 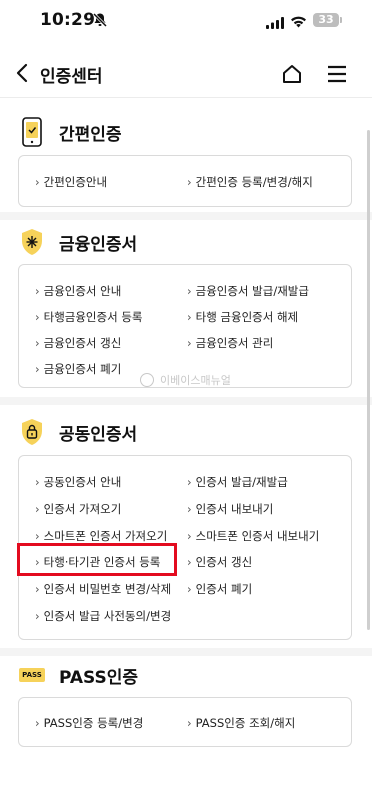 What do you see at coordinates (82, 482) in the screenshot?
I see `menu-link-label: 공동인증서 안내` at bounding box center [82, 482].